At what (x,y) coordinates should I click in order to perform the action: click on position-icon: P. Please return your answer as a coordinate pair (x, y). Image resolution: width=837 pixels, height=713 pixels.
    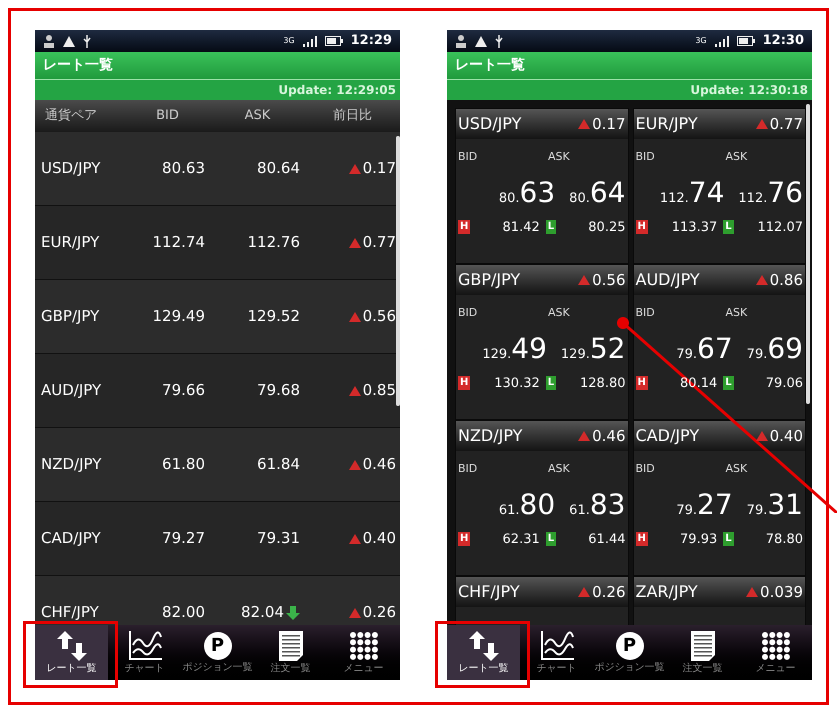
    Looking at the image, I should click on (630, 646).